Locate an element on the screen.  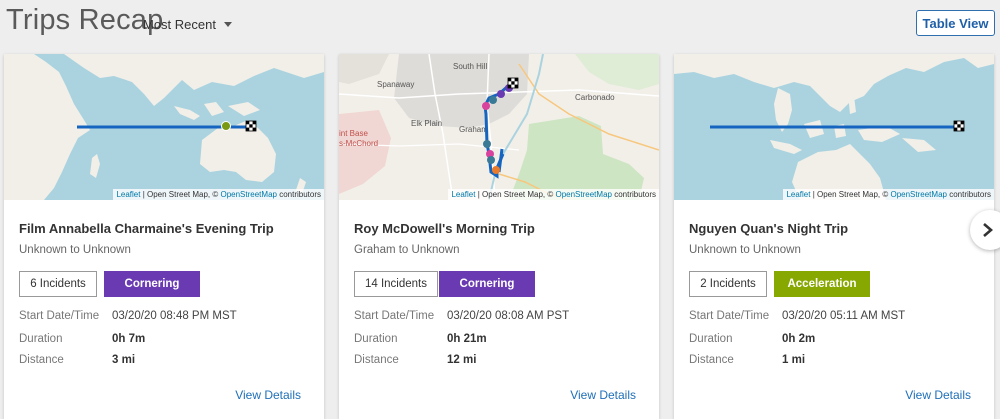
place-label: Spanaway is located at coordinates (395, 84).